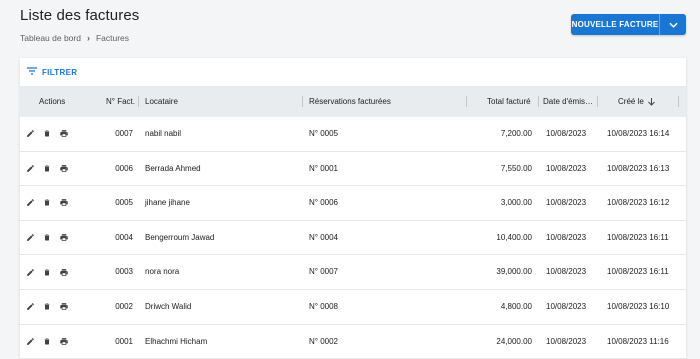 The height and width of the screenshot is (359, 700). Describe the element at coordinates (514, 272) in the screenshot. I see `total-amount: 39,000.00` at that location.